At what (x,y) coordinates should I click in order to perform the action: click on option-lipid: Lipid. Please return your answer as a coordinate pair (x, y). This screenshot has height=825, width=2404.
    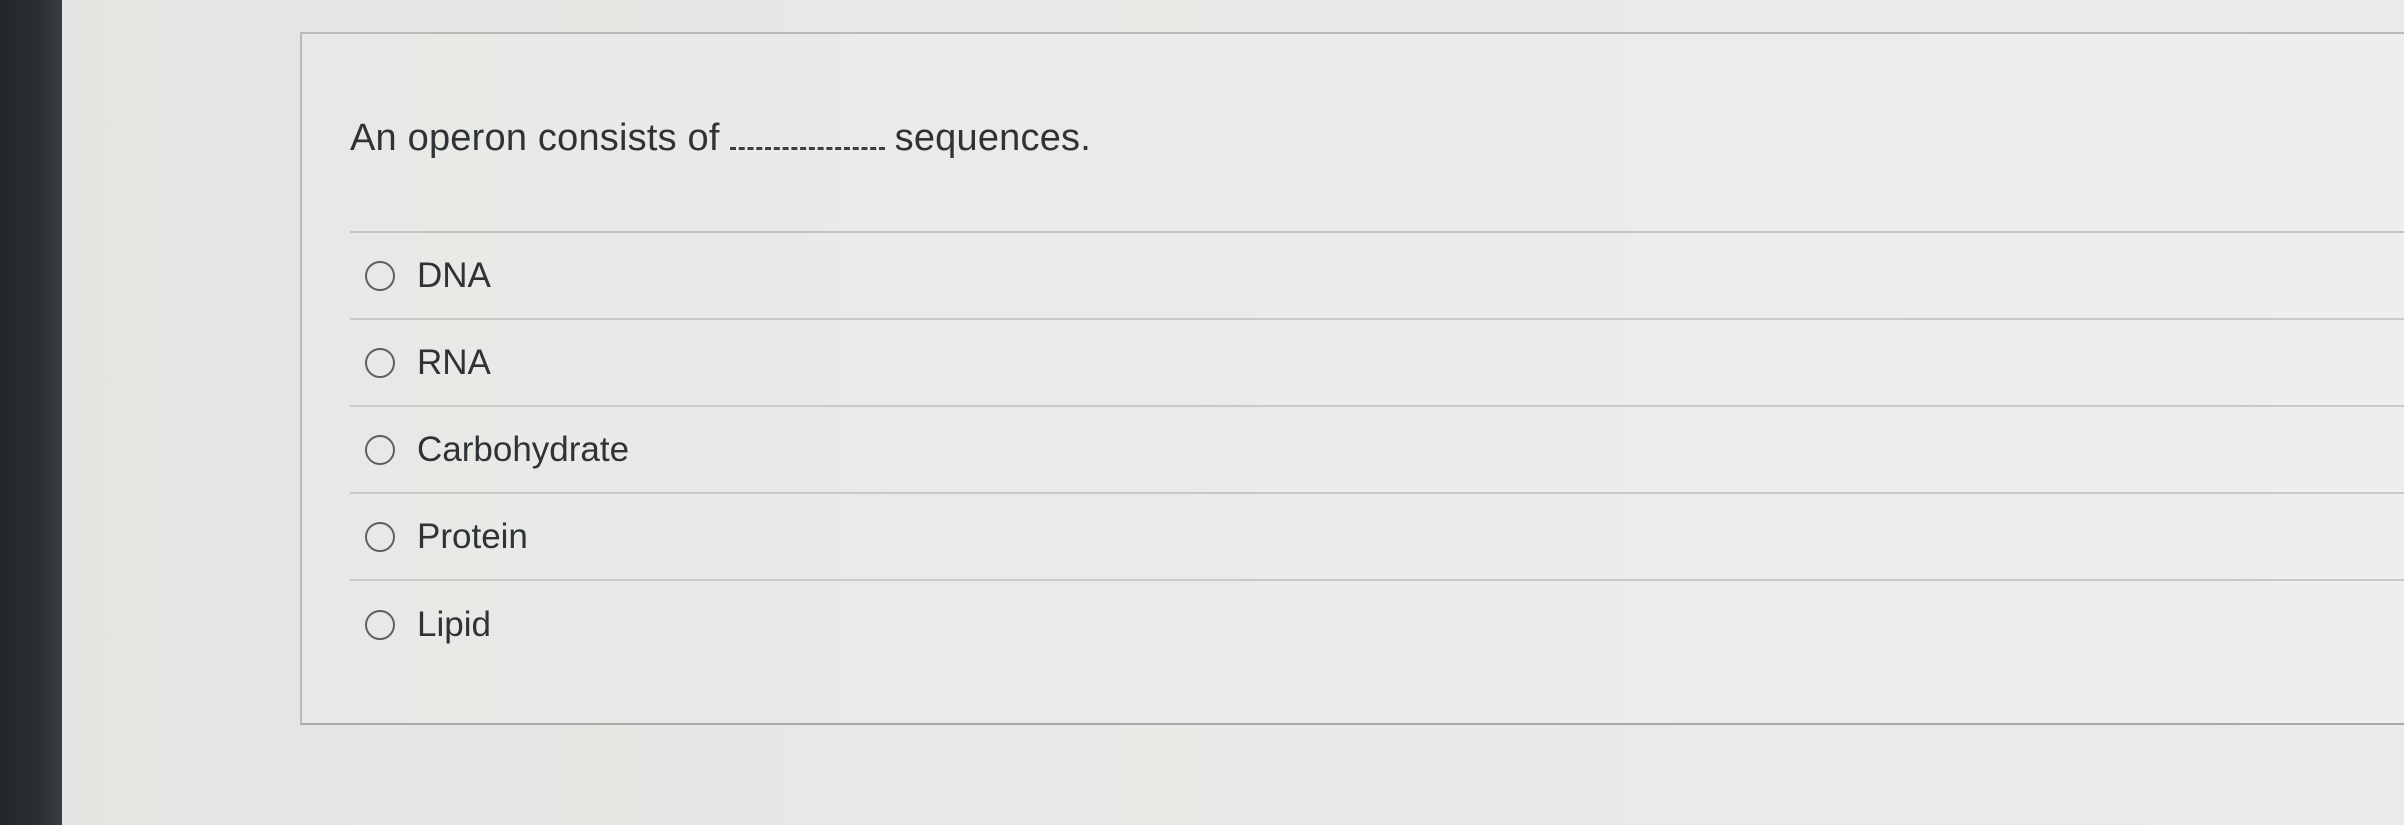
    Looking at the image, I should click on (1377, 624).